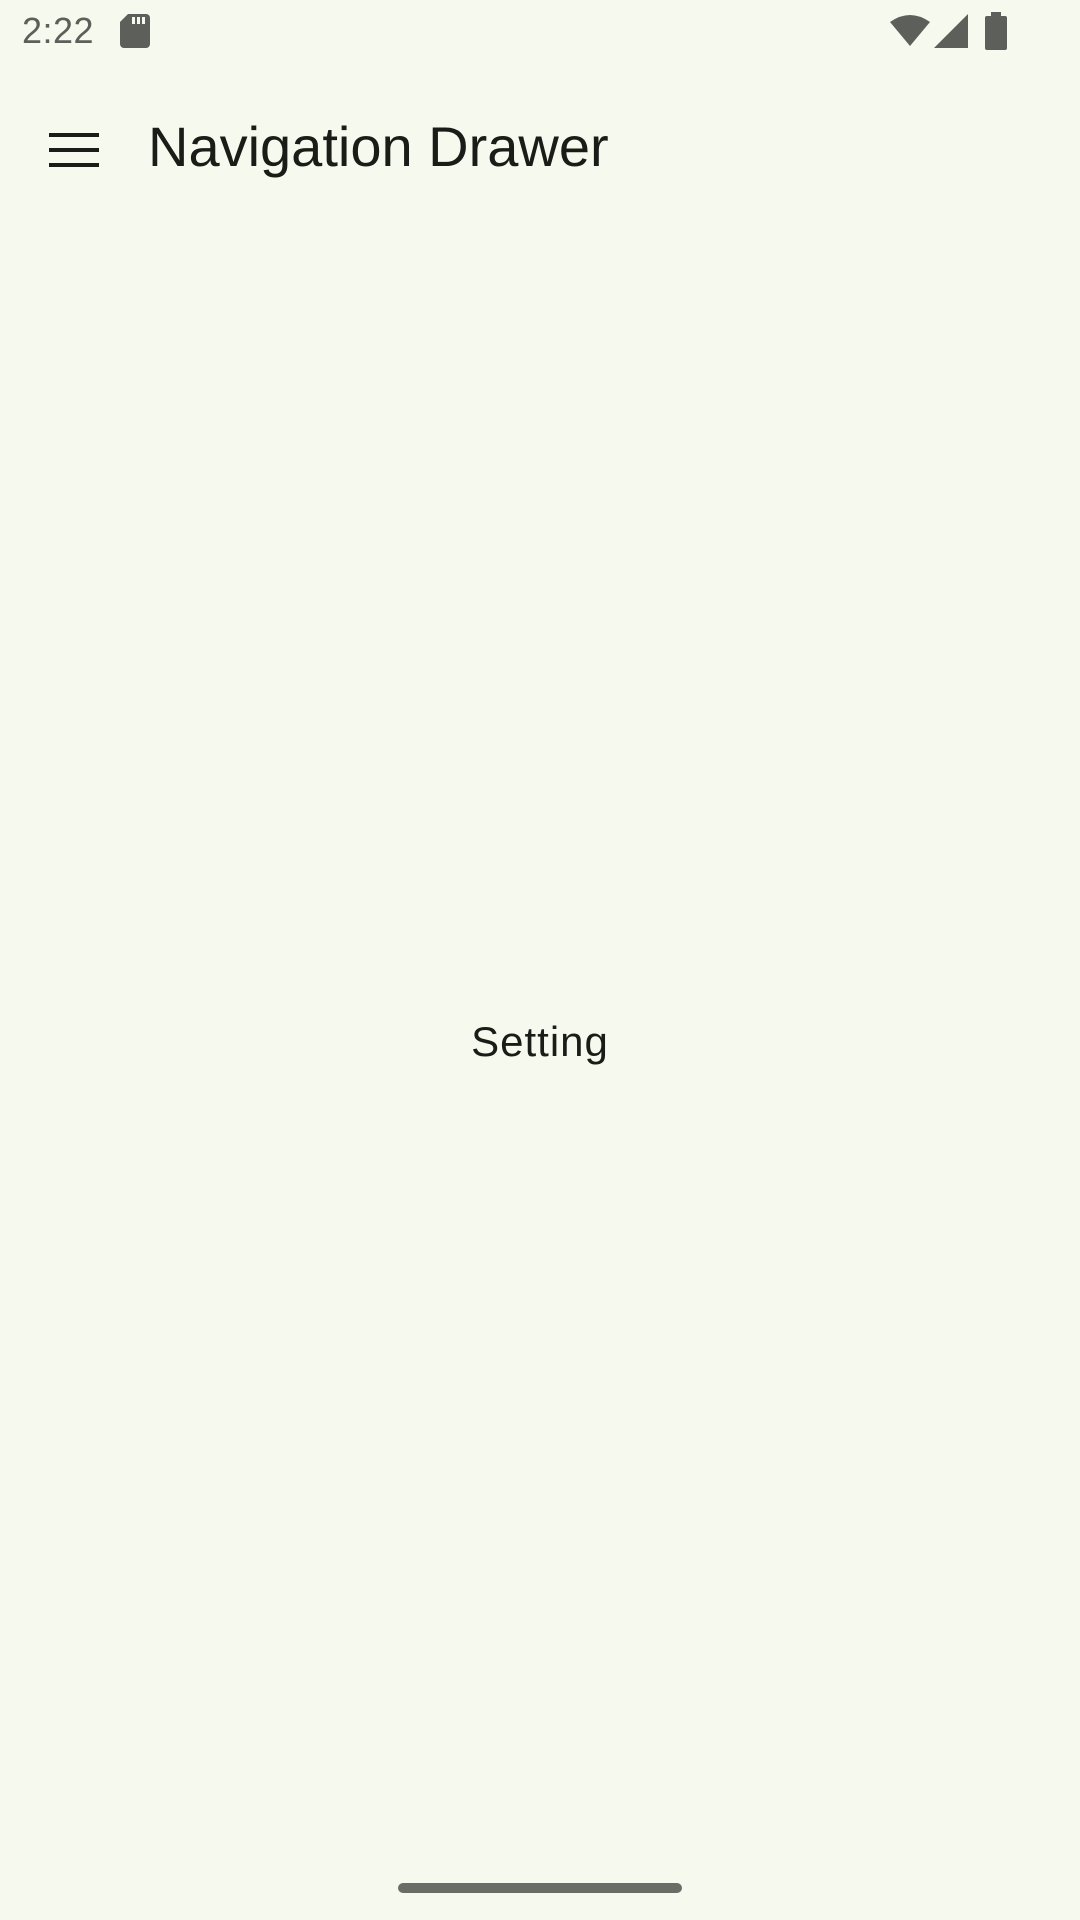  Describe the element at coordinates (135, 31) in the screenshot. I see `sd-card-icon` at that location.